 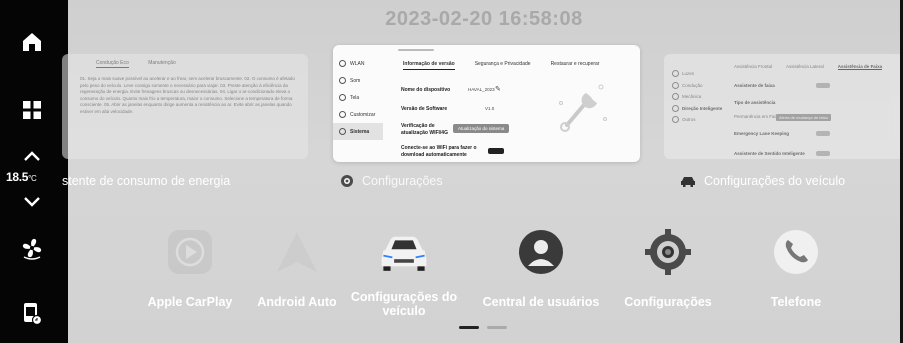 What do you see at coordinates (769, 153) in the screenshot?
I see `smart-direction-assist-label: Assistente de Sentido Inteligente` at bounding box center [769, 153].